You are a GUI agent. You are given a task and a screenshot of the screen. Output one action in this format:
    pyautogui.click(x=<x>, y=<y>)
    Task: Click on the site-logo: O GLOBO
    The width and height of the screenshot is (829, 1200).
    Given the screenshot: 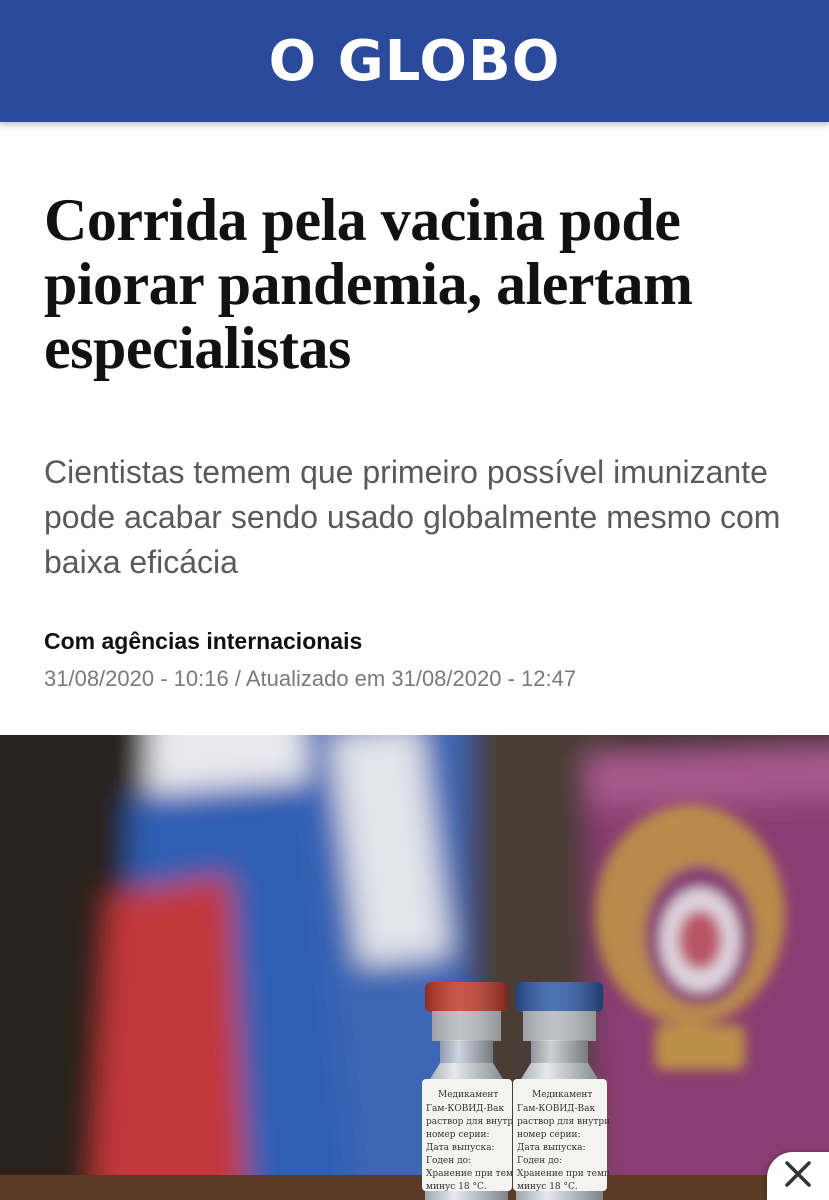 What is the action you would take?
    pyautogui.click(x=415, y=62)
    